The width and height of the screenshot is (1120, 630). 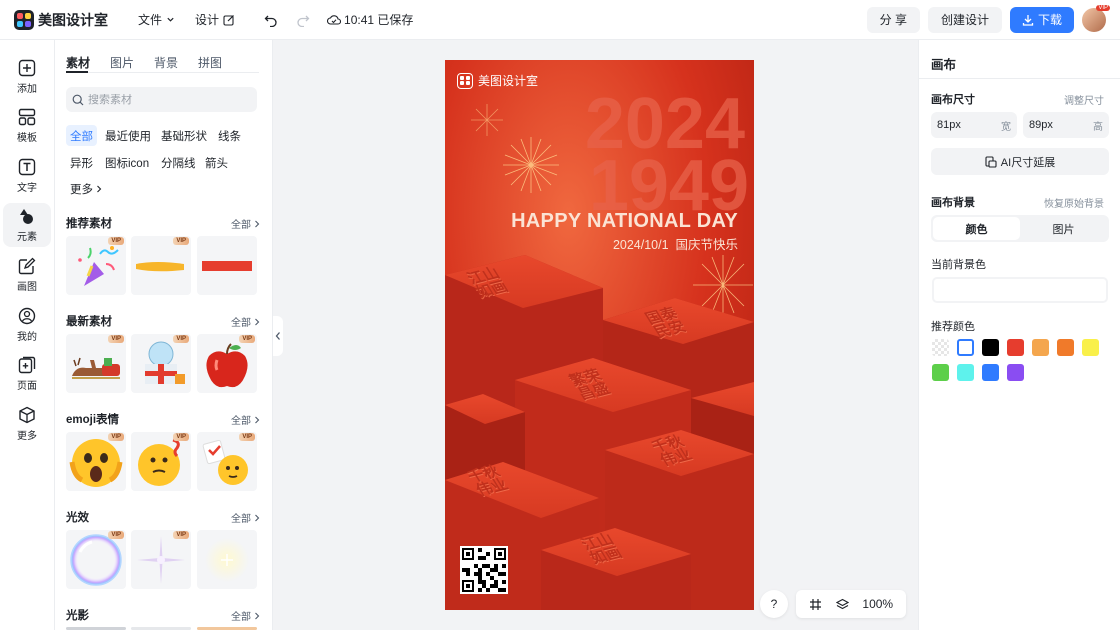 What do you see at coordinates (86, 188) in the screenshot?
I see `chip-more: 更多` at bounding box center [86, 188].